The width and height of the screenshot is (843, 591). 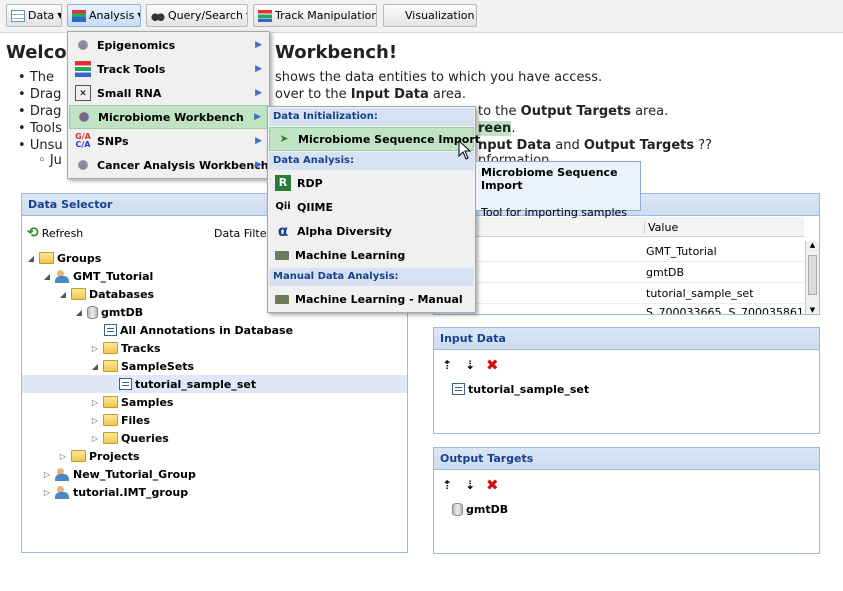 What do you see at coordinates (549, 179) in the screenshot?
I see `tooltip-title: Microbiome Sequence Import` at bounding box center [549, 179].